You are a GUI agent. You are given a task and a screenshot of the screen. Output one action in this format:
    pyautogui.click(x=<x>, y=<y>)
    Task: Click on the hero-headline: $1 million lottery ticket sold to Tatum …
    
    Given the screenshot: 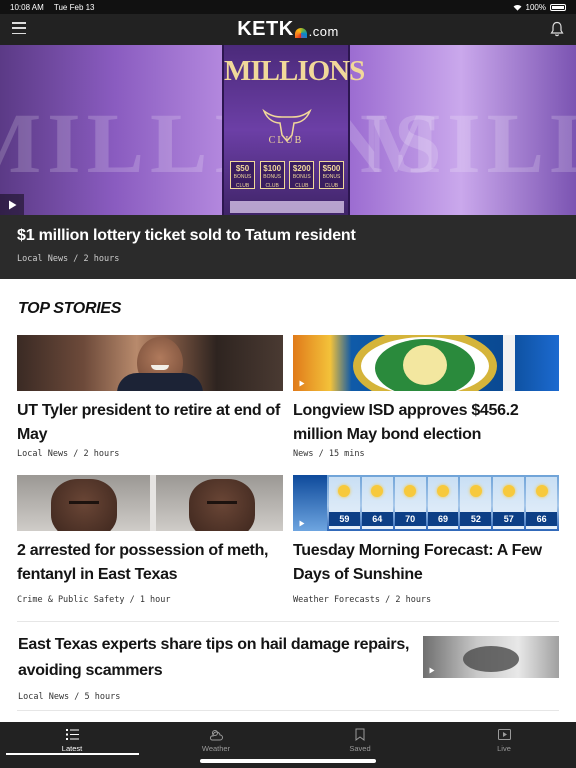 What is the action you would take?
    pyautogui.click(x=288, y=236)
    